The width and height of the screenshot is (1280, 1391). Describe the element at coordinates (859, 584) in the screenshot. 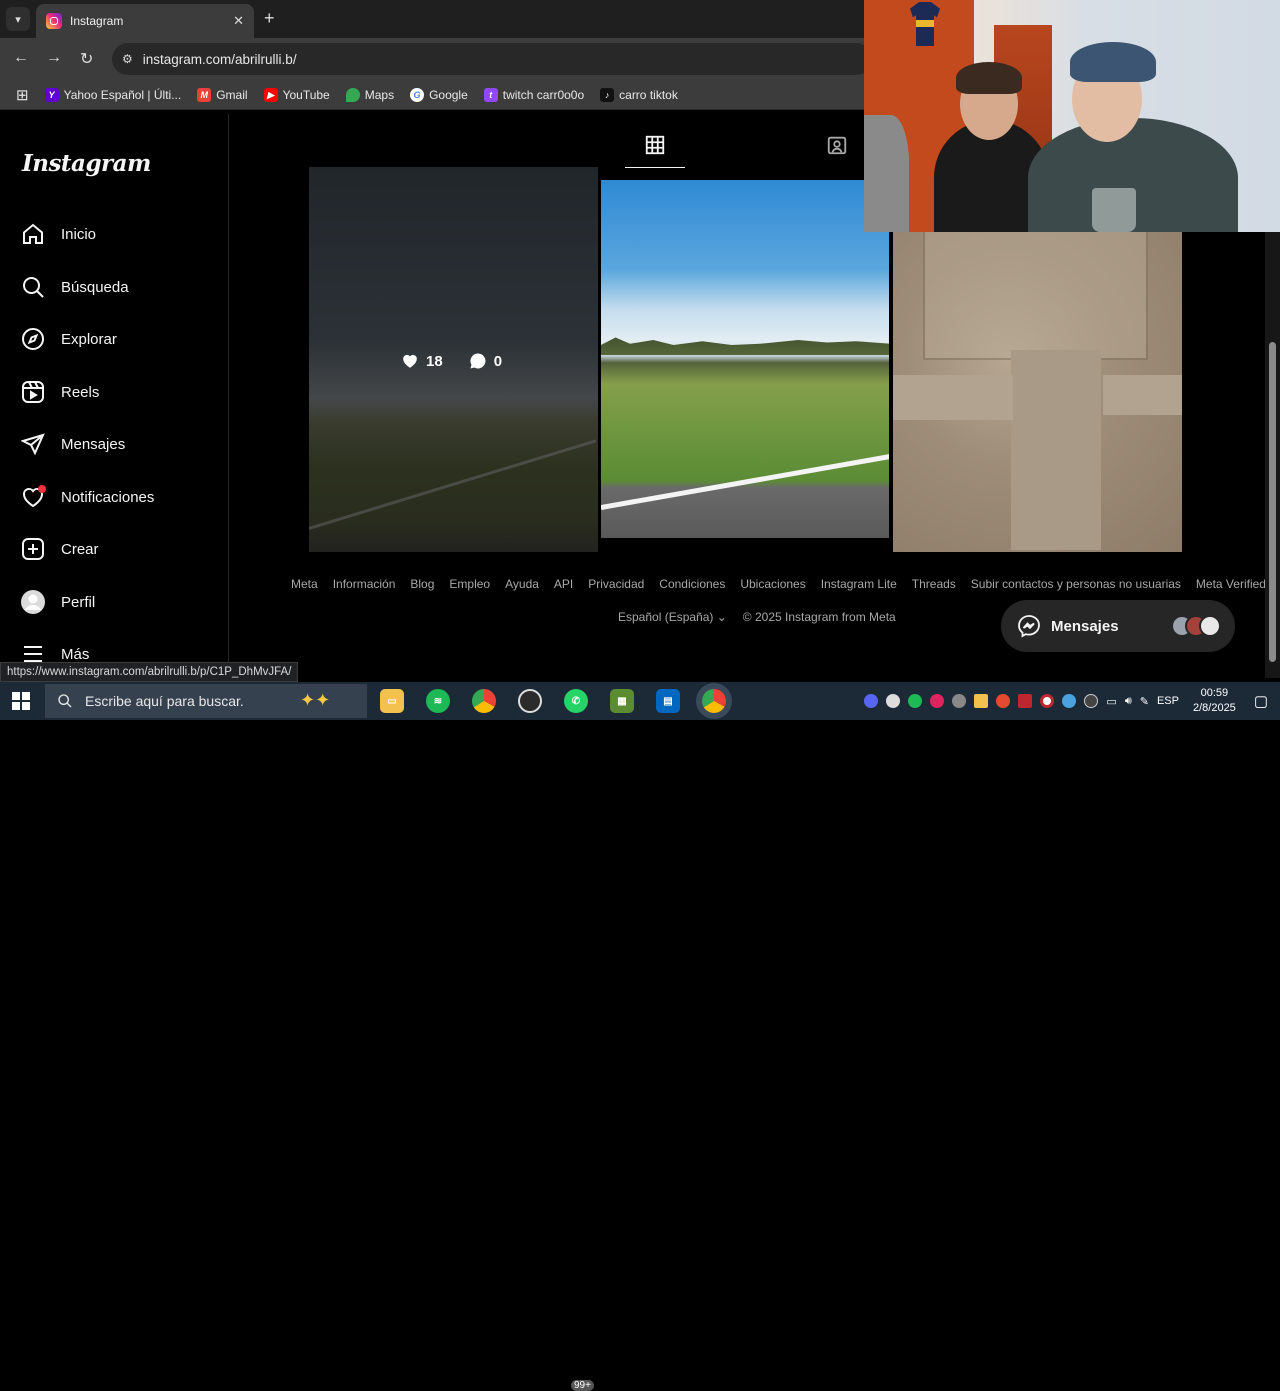

I see `footer-link: Instagram Lite` at that location.